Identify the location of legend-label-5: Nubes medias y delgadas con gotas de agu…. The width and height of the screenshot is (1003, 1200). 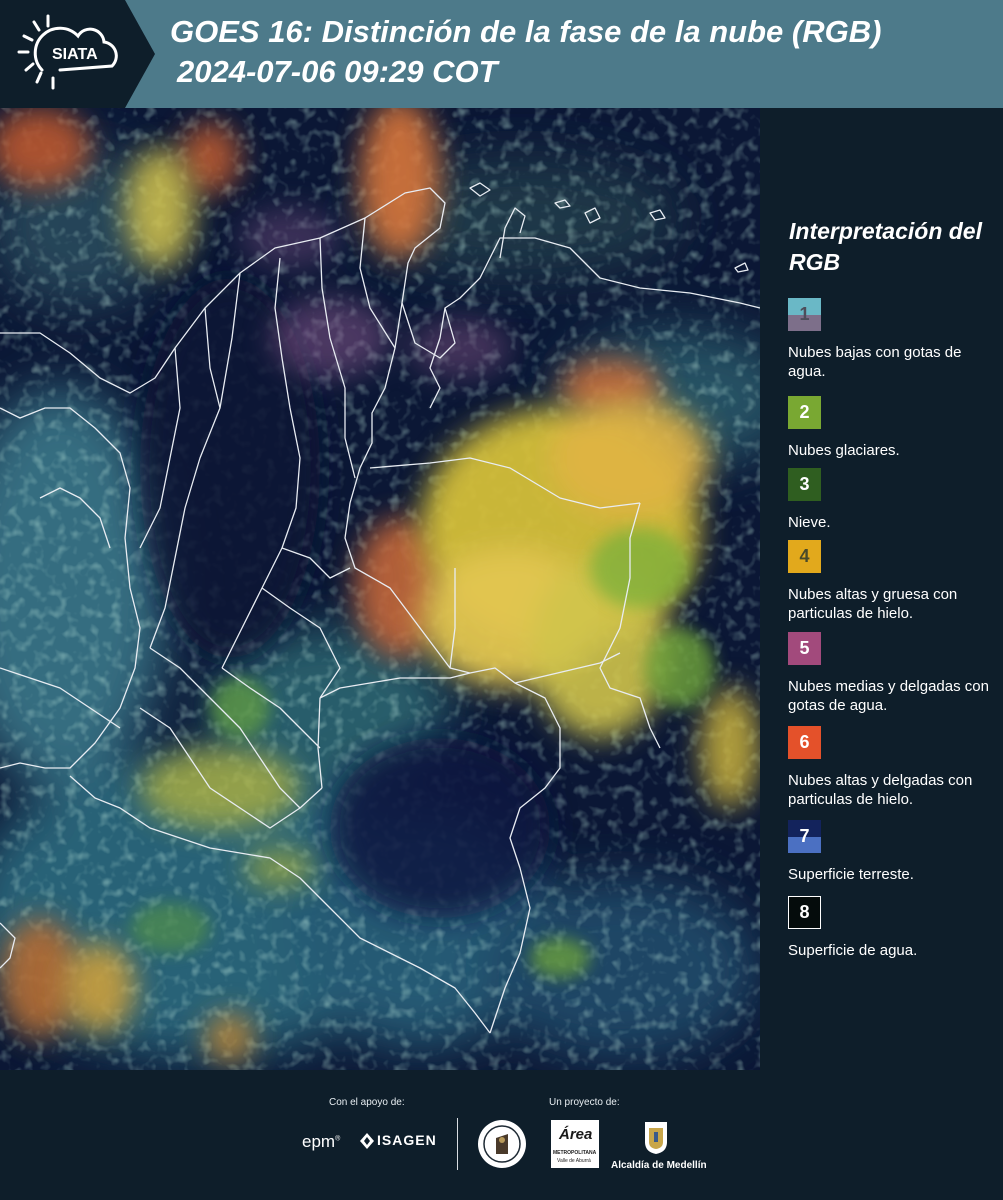
(888, 696).